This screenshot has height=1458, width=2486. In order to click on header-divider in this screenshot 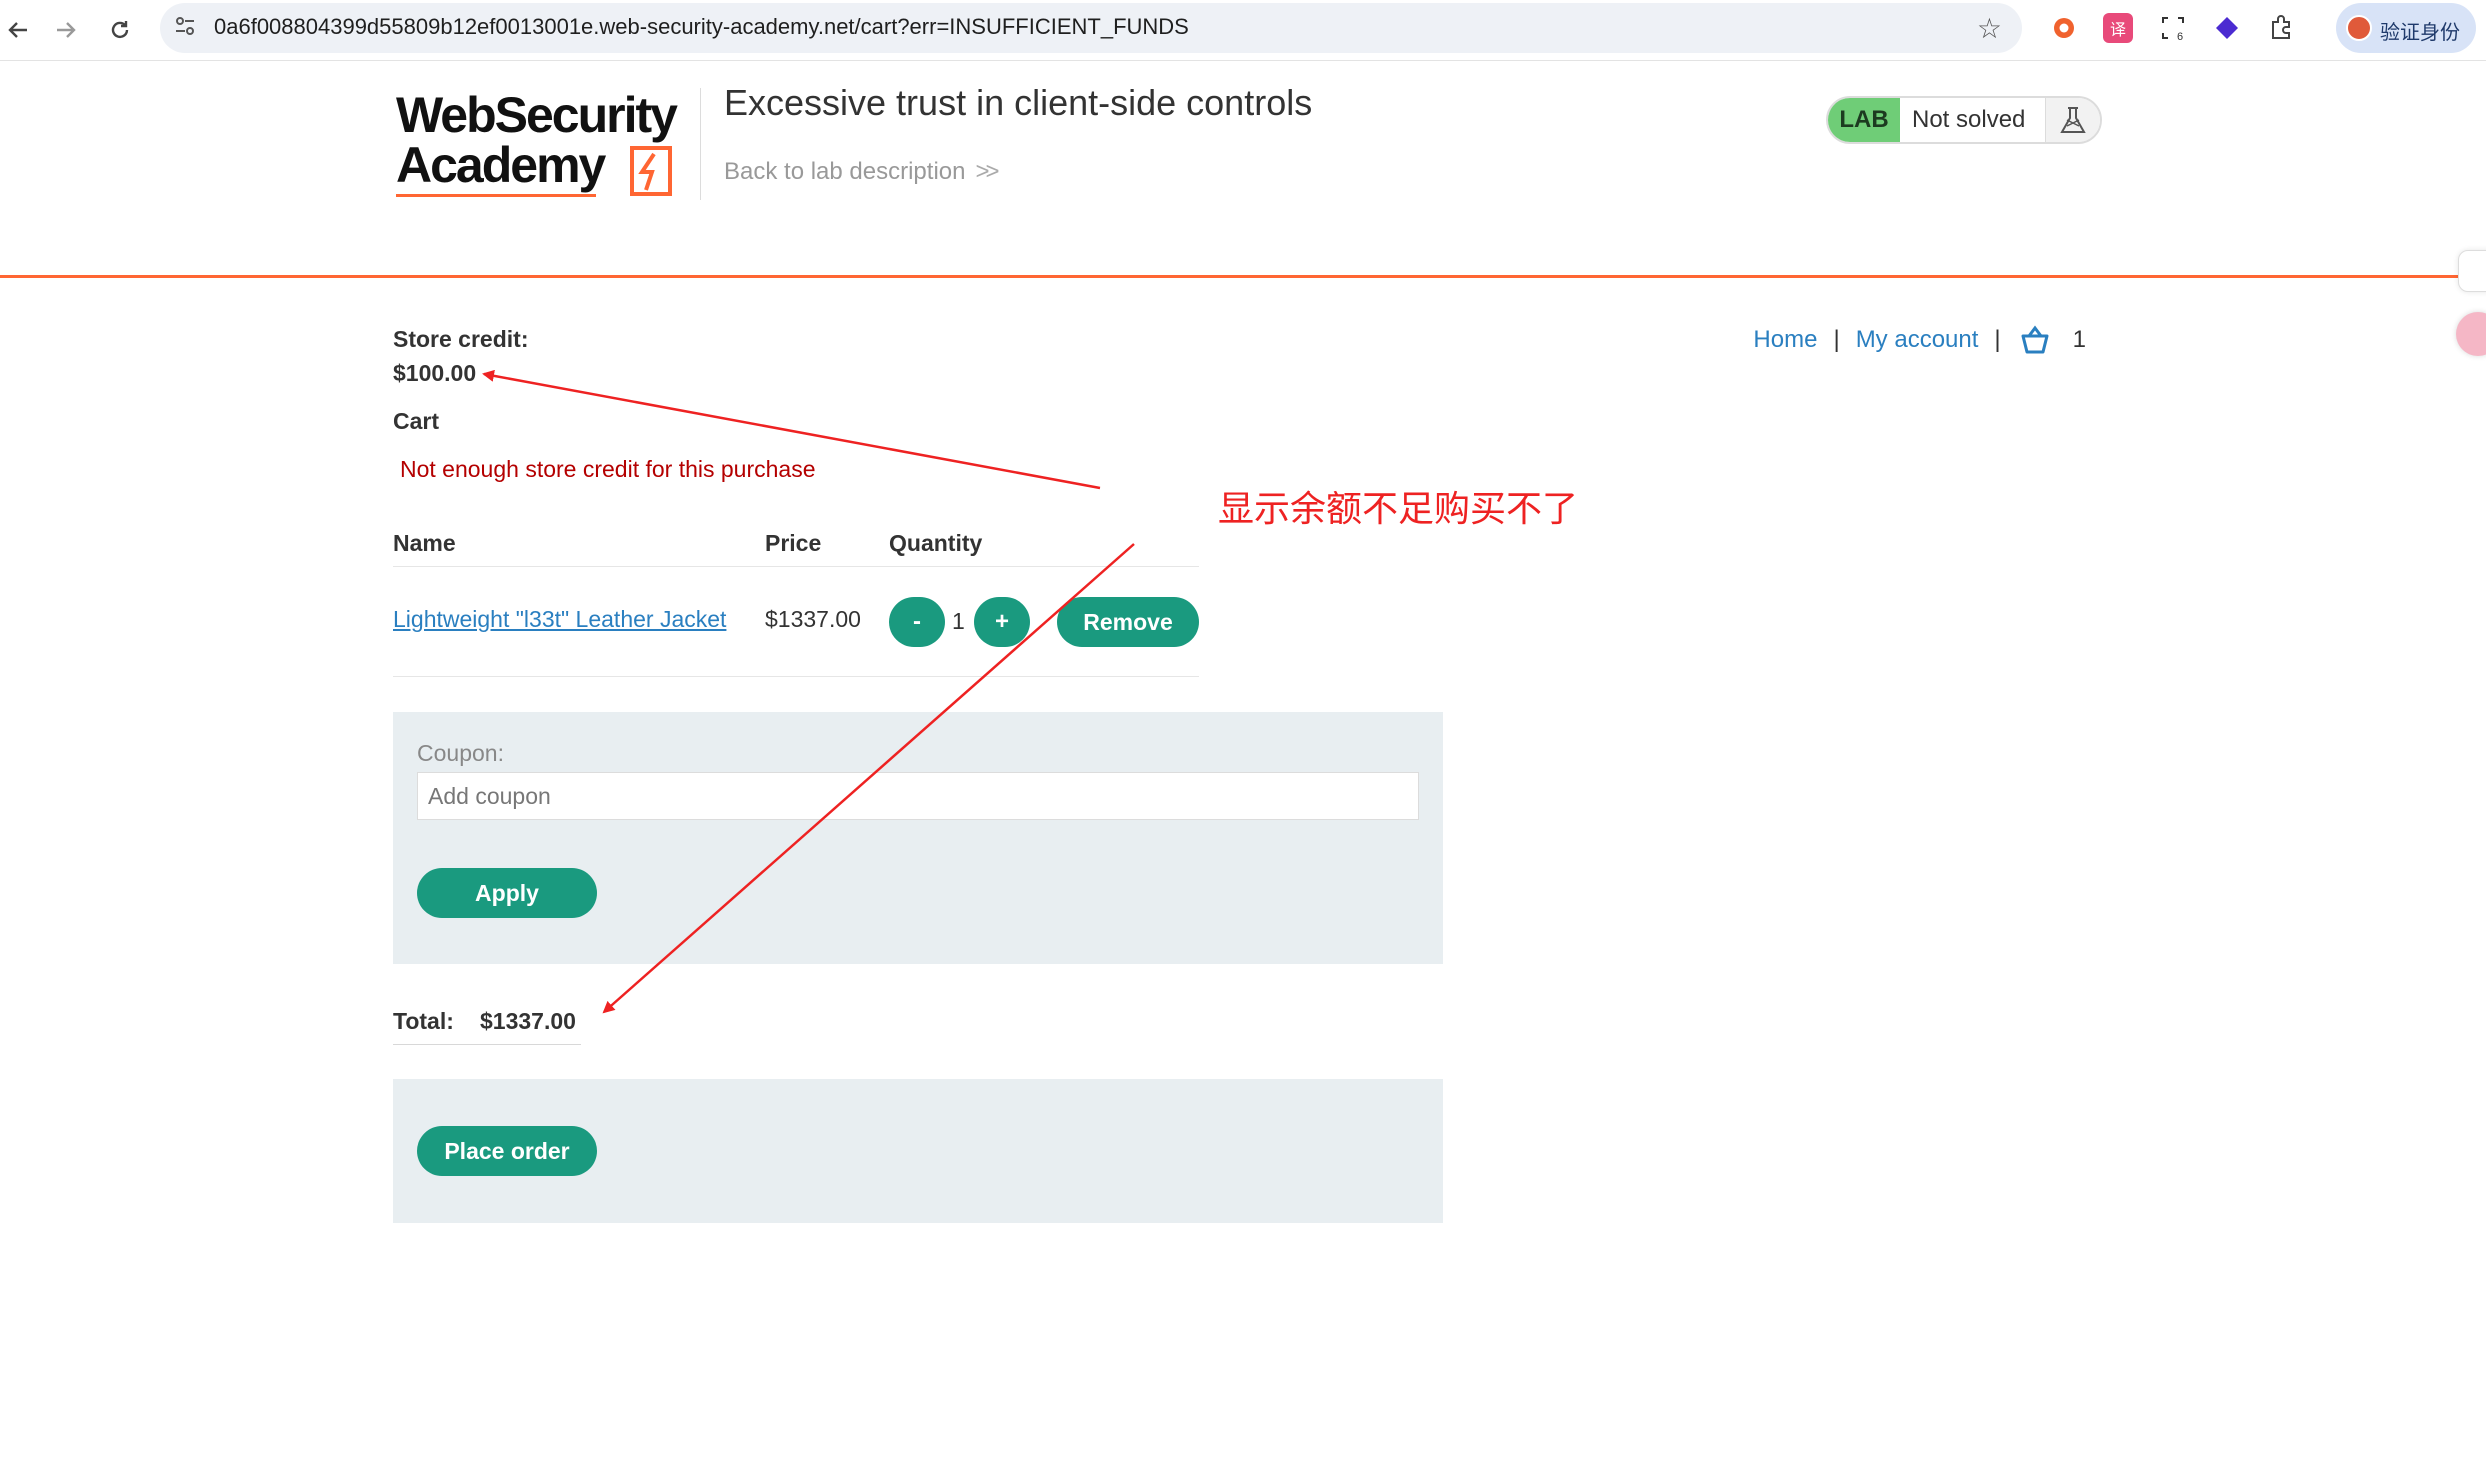, I will do `click(700, 144)`.